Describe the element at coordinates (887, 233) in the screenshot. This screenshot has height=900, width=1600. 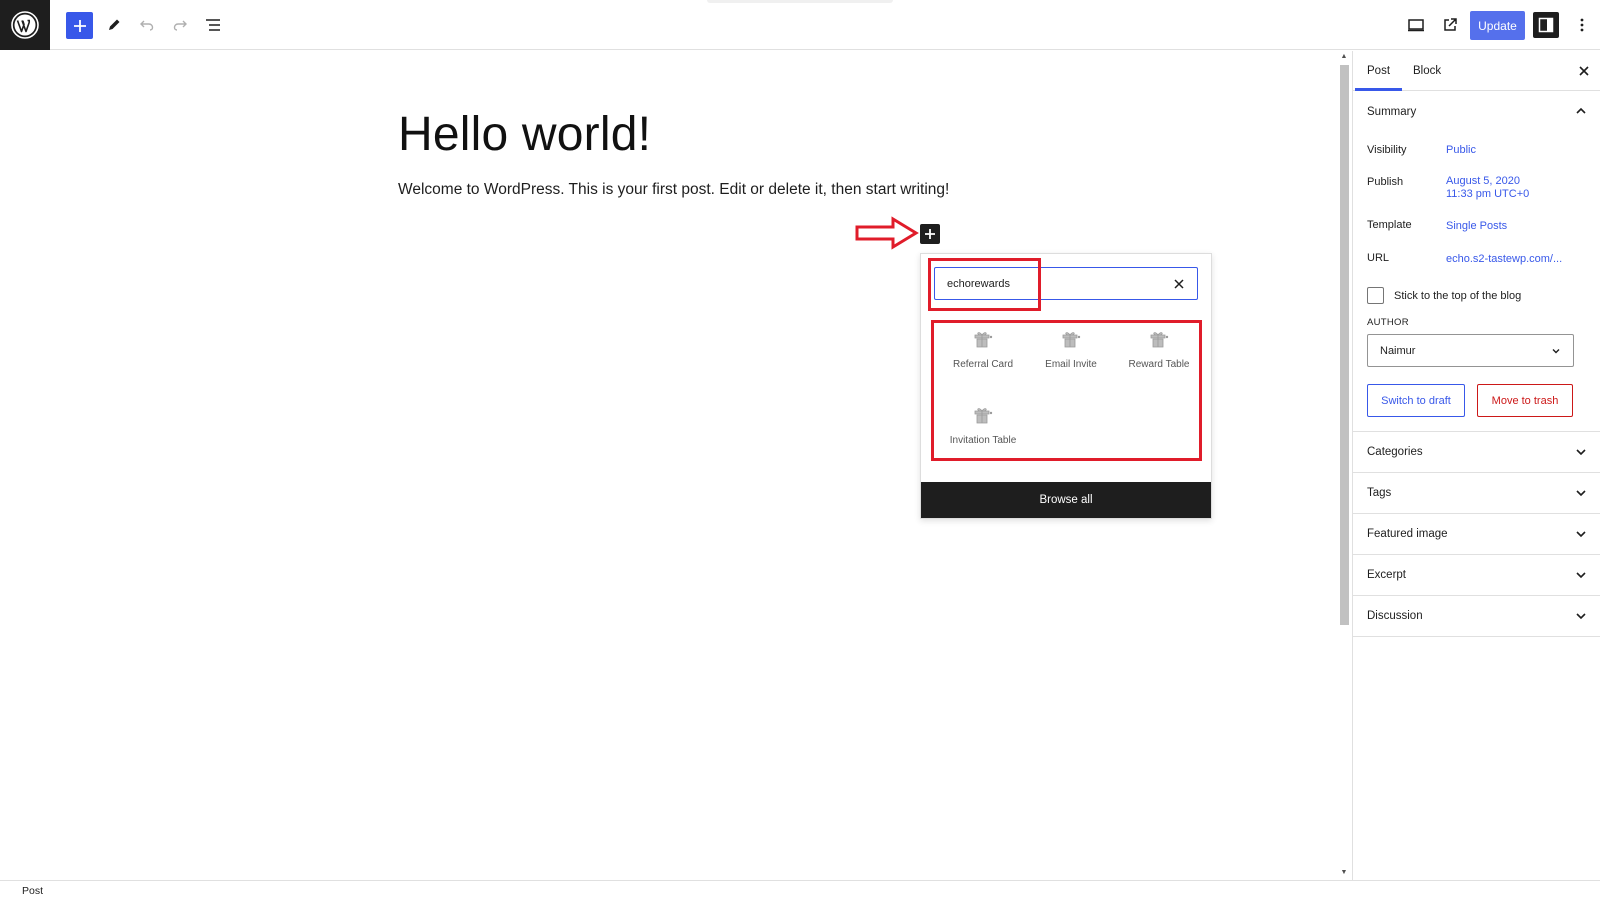
I see `annotation-arrow-icon` at that location.